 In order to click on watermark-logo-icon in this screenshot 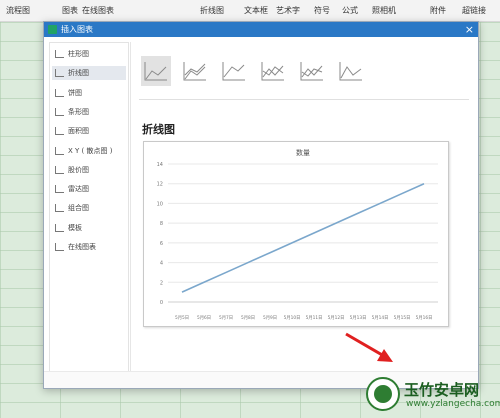, I will do `click(383, 394)`.